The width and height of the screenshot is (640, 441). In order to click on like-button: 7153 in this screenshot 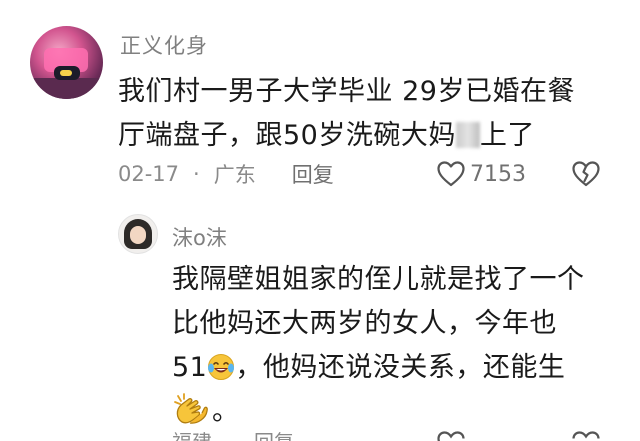, I will do `click(481, 174)`.